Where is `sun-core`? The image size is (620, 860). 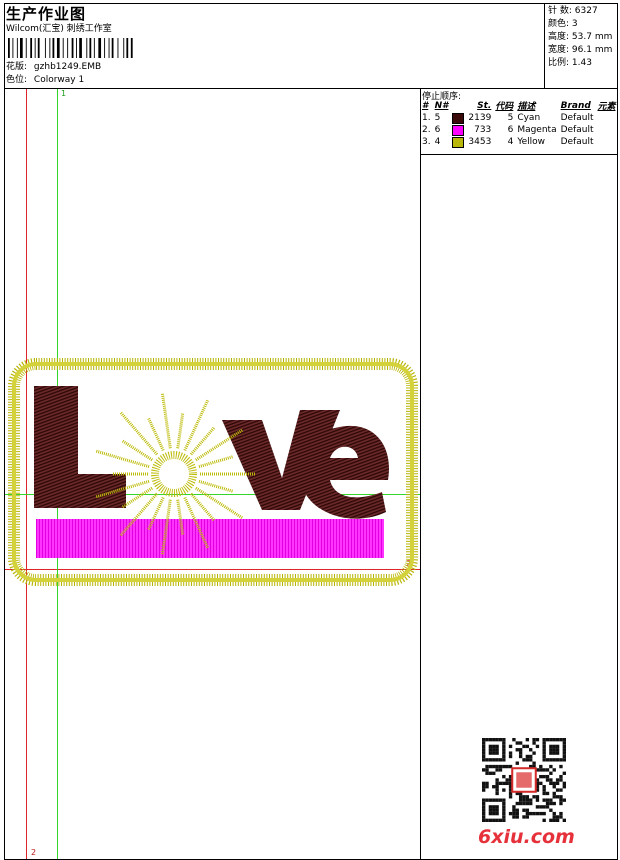
sun-core is located at coordinates (174, 474).